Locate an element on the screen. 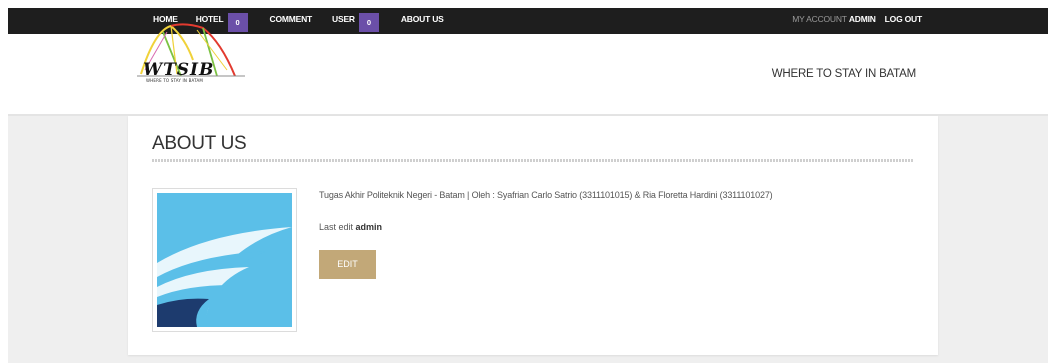  logo-subtext: WHERE TO STAY IN BATAM is located at coordinates (175, 80).